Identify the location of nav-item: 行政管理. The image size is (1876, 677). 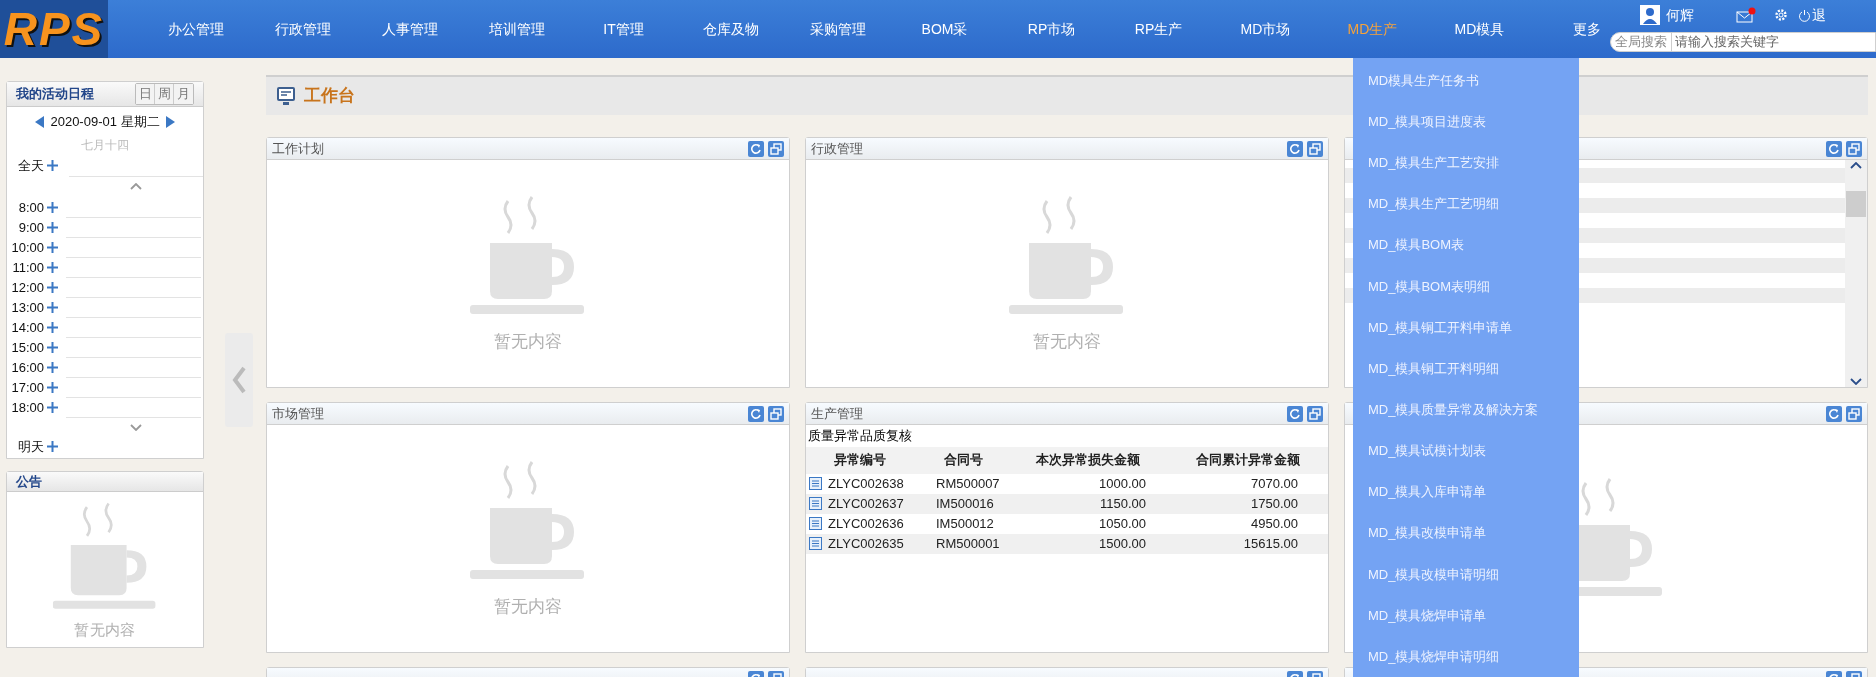
(302, 29).